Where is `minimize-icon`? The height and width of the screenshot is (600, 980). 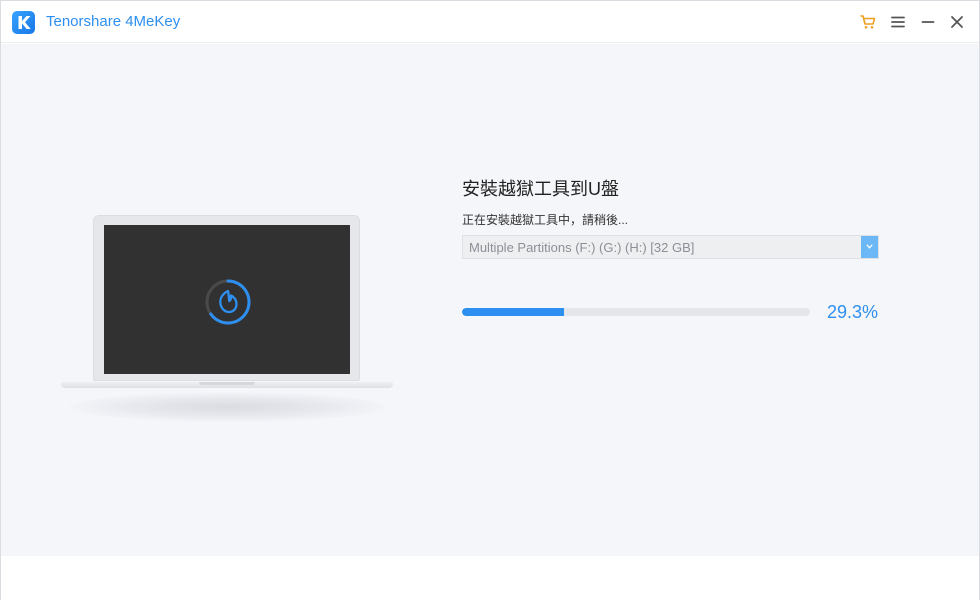
minimize-icon is located at coordinates (928, 22).